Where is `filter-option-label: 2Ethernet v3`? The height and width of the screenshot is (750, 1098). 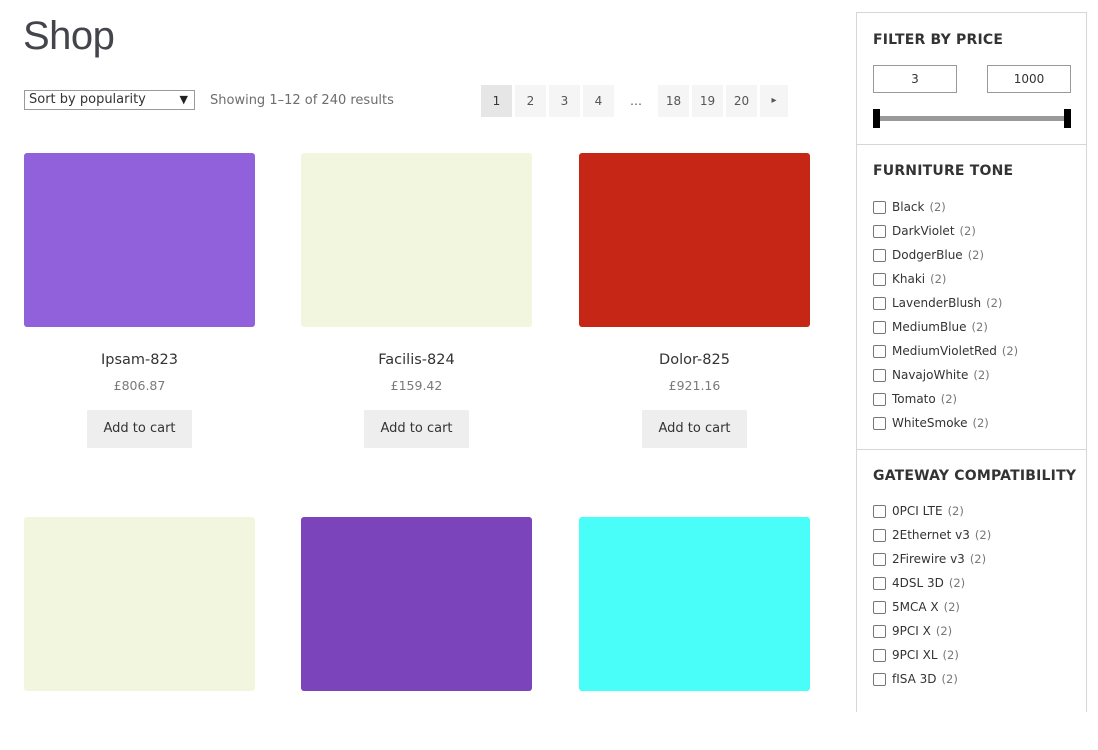 filter-option-label: 2Ethernet v3 is located at coordinates (931, 535).